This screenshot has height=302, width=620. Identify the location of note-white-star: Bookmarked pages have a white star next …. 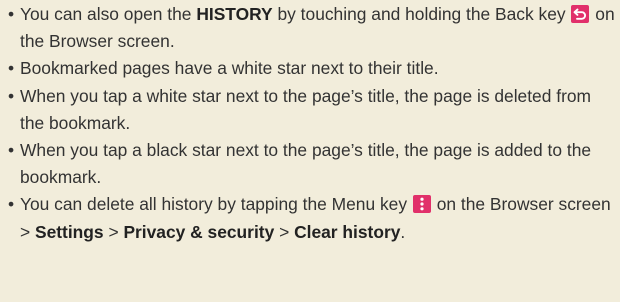
(314, 68).